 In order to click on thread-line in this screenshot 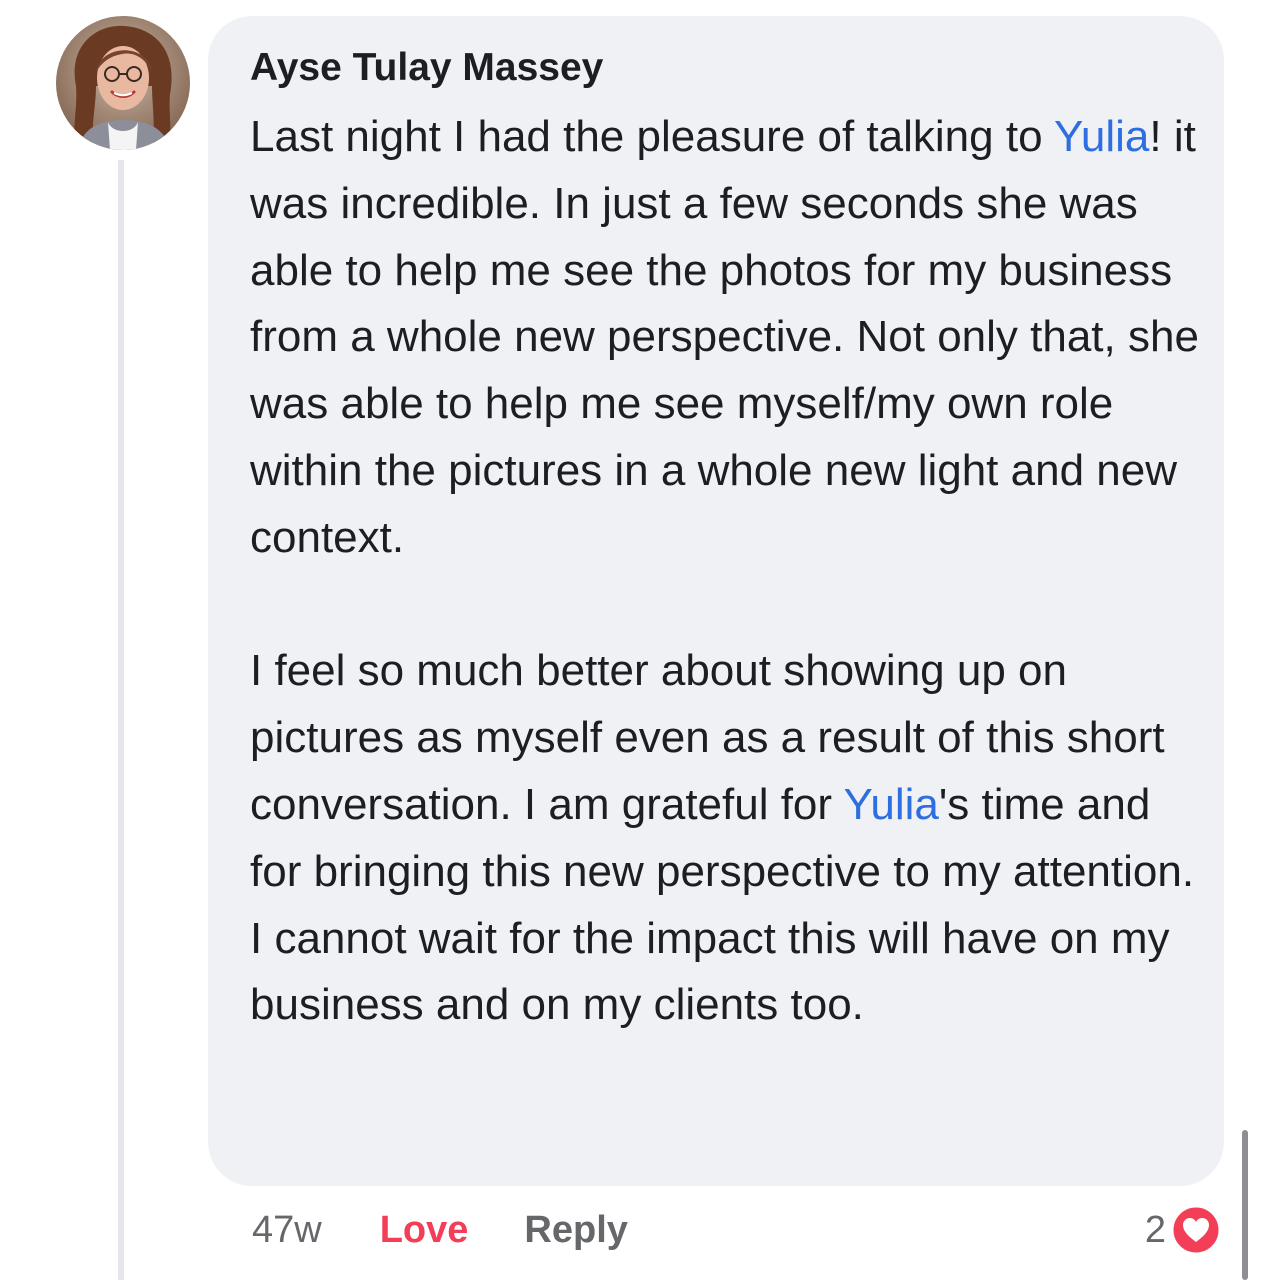, I will do `click(121, 720)`.